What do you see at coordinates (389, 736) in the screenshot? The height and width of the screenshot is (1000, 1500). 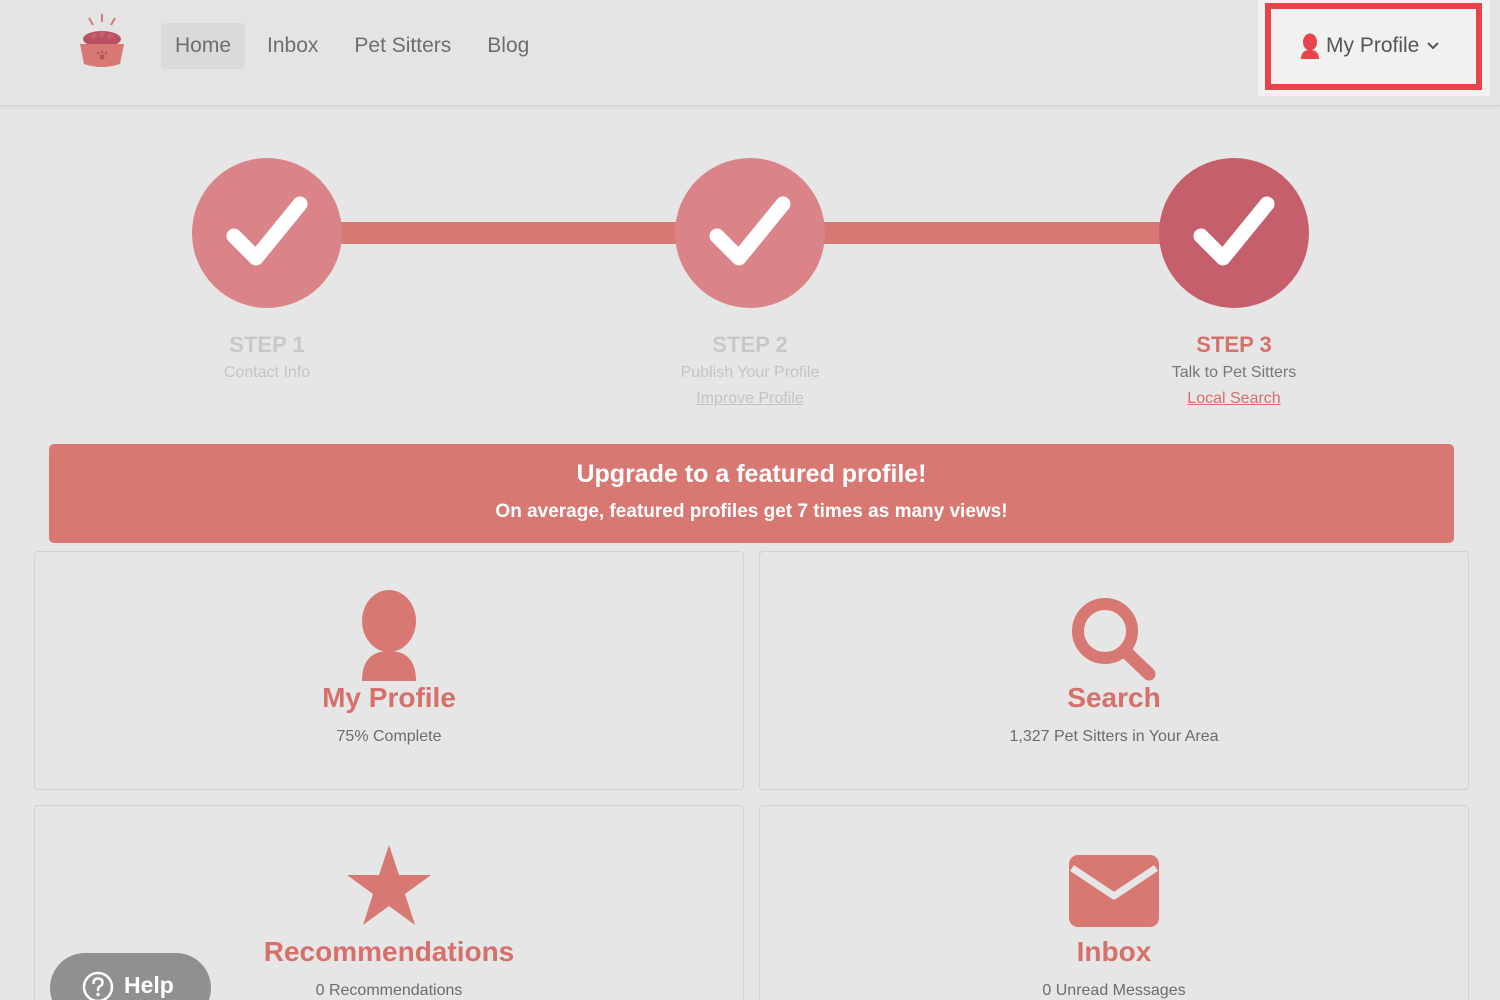 I see `my-profile-card-subtitle: 75% Complete` at bounding box center [389, 736].